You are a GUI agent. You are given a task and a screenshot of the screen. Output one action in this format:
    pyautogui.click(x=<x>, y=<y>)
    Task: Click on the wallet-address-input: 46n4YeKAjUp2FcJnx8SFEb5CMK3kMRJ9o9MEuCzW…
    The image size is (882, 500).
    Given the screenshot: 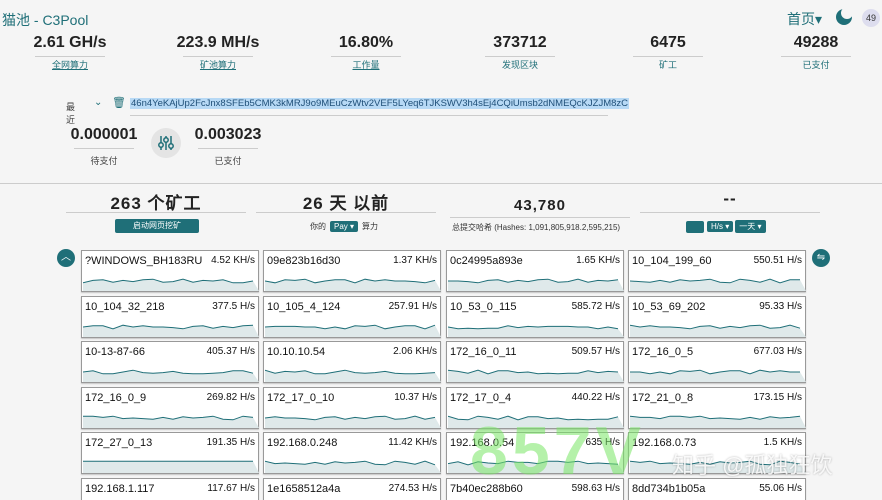 What is the action you would take?
    pyautogui.click(x=380, y=103)
    